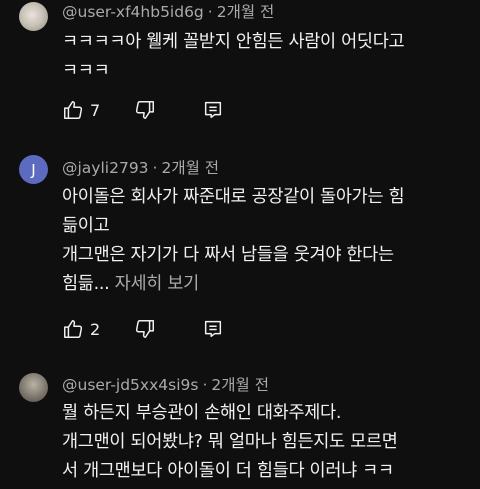  I want to click on avatar-letter: J, so click(33, 169).